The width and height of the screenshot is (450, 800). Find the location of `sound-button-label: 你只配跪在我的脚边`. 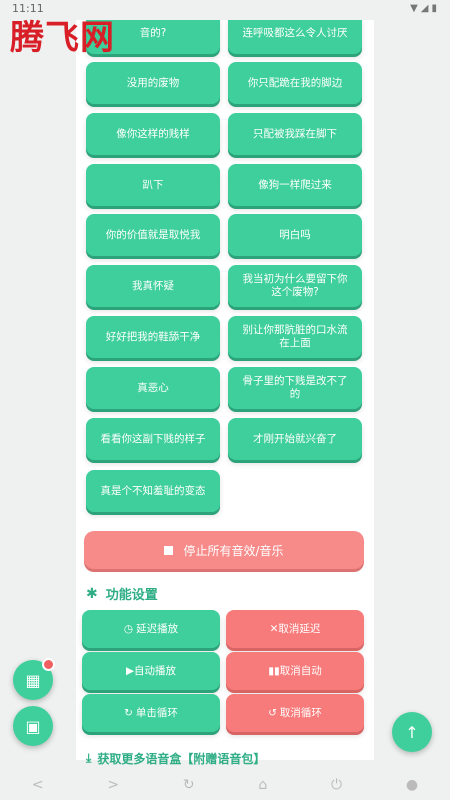

sound-button-label: 你只配跪在我的脚边 is located at coordinates (295, 82).